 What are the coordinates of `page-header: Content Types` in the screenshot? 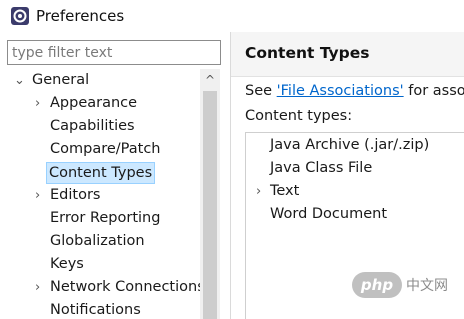 It's located at (347, 54).